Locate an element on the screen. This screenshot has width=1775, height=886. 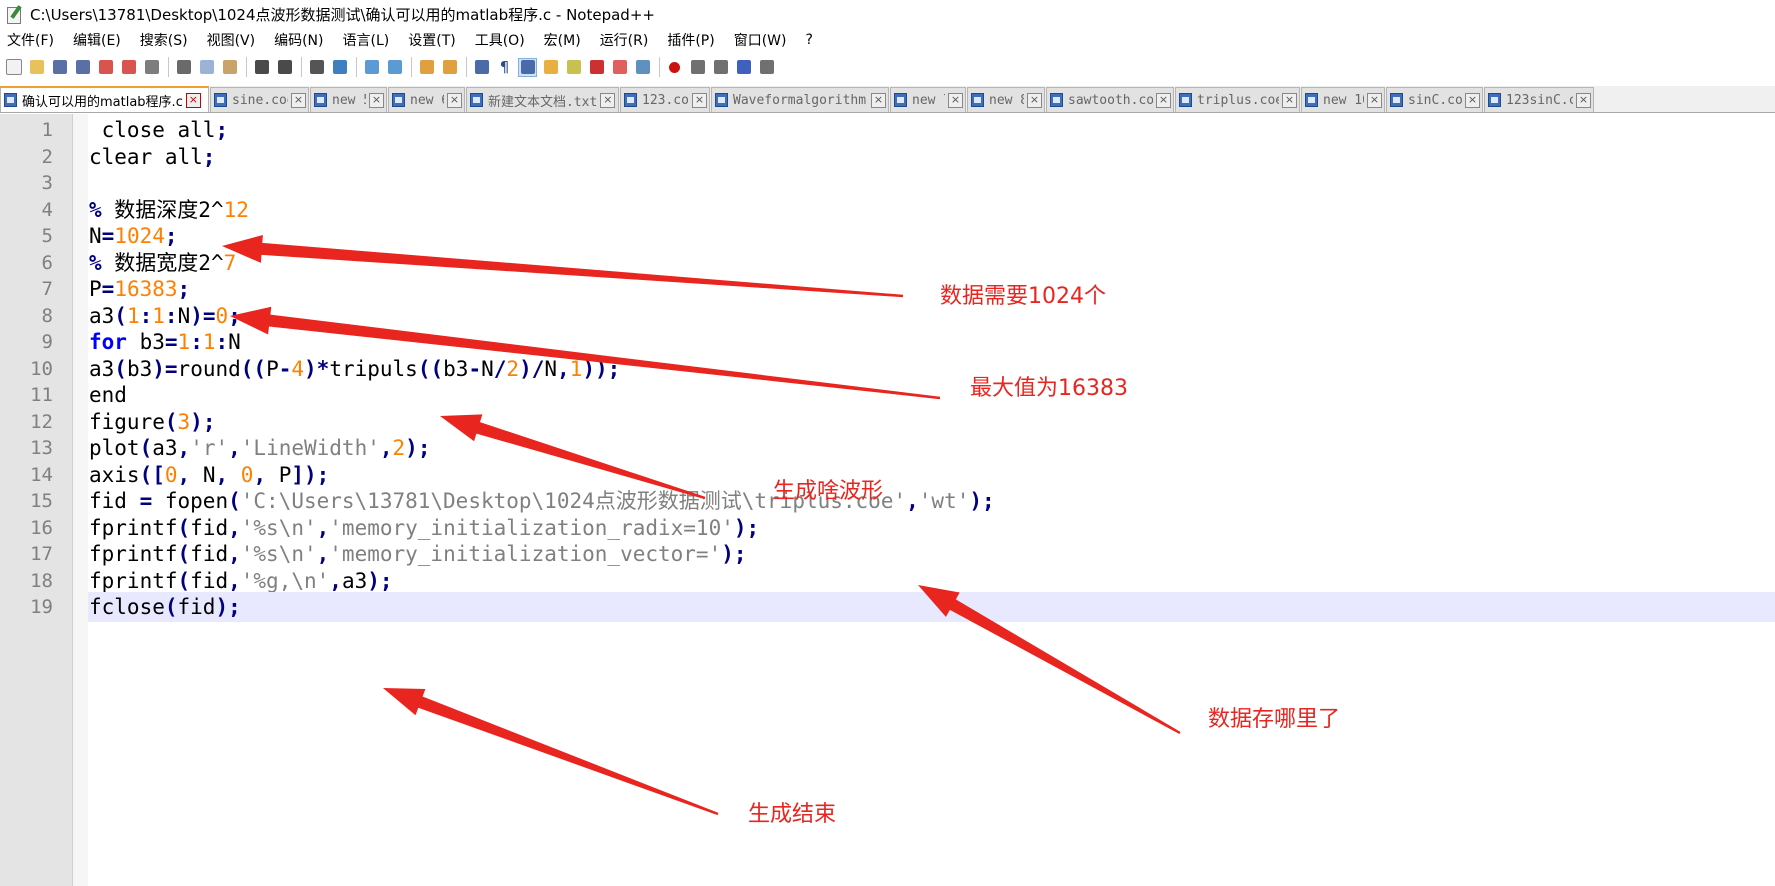
tab-7: new 7× is located at coordinates (928, 99).